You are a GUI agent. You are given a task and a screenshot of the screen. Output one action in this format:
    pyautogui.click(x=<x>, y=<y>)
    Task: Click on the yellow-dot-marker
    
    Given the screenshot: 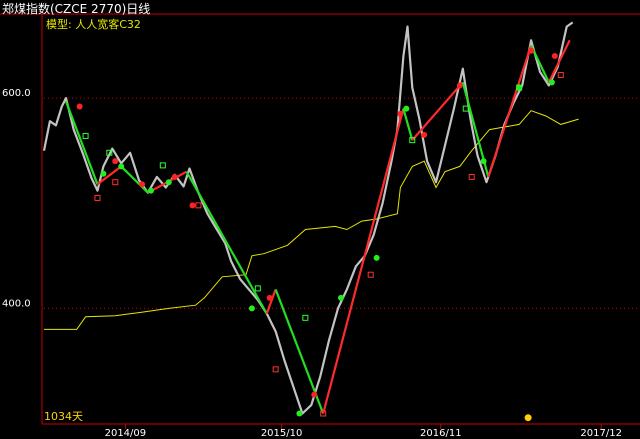 What is the action you would take?
    pyautogui.click(x=528, y=418)
    